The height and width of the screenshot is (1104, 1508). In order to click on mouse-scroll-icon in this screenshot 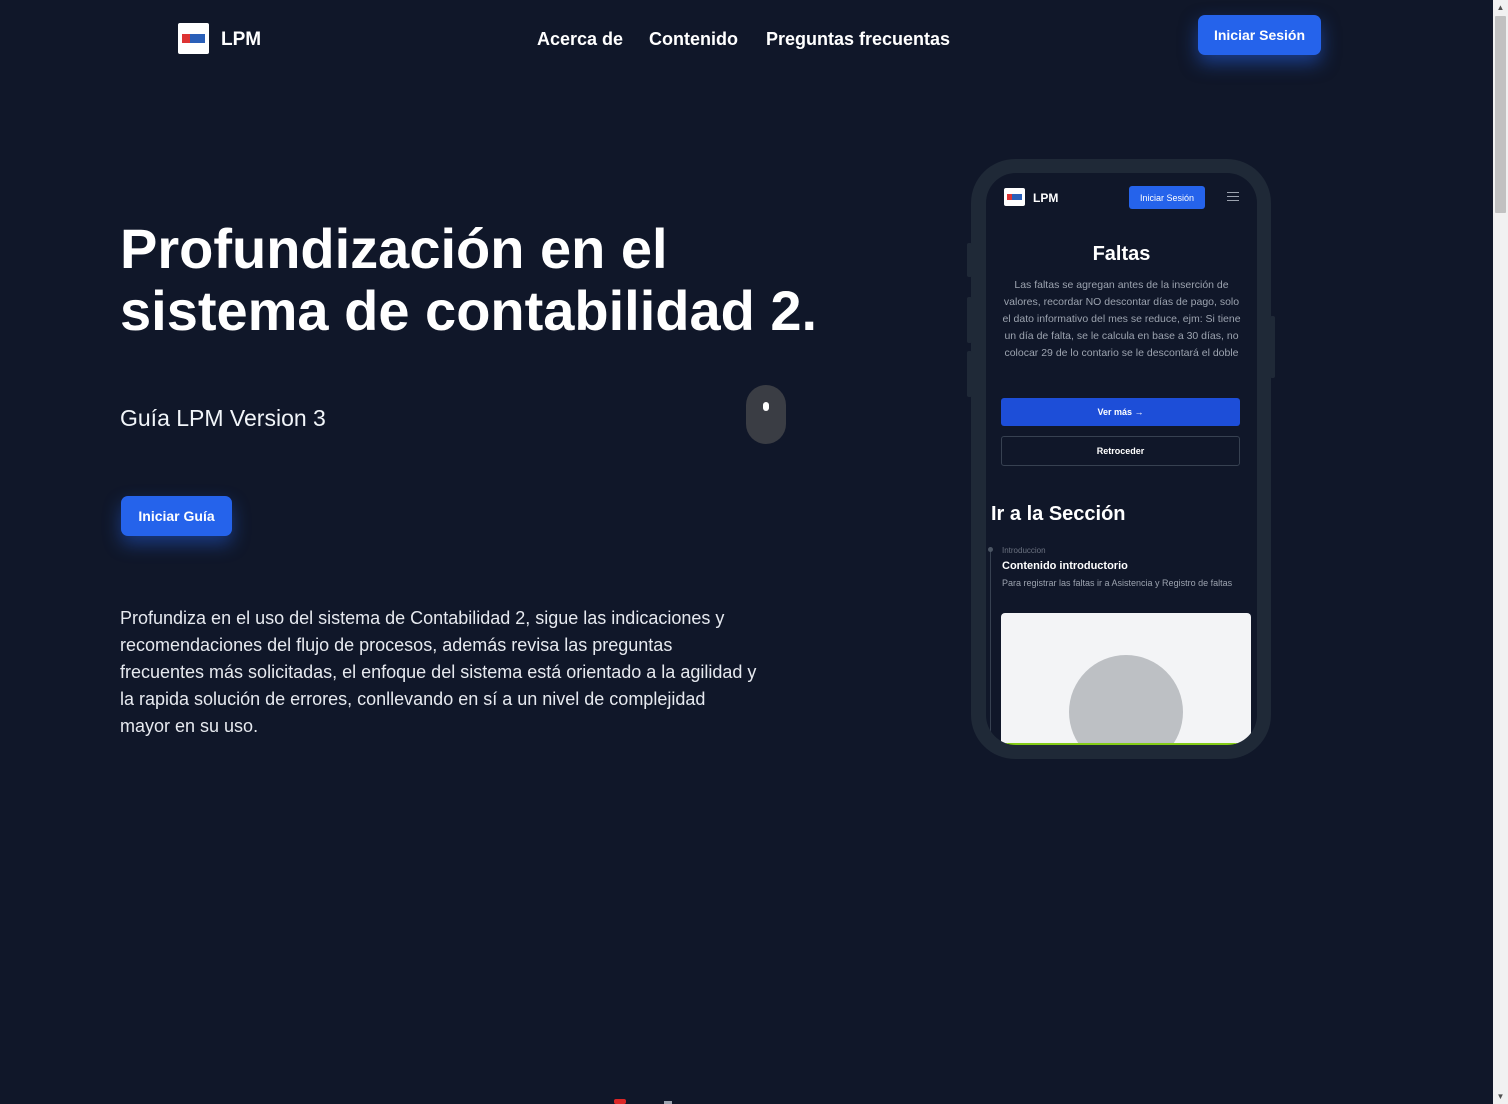, I will do `click(766, 414)`.